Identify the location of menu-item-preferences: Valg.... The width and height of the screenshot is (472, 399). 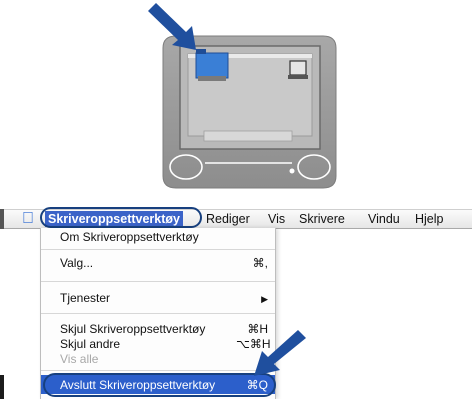
(76, 263).